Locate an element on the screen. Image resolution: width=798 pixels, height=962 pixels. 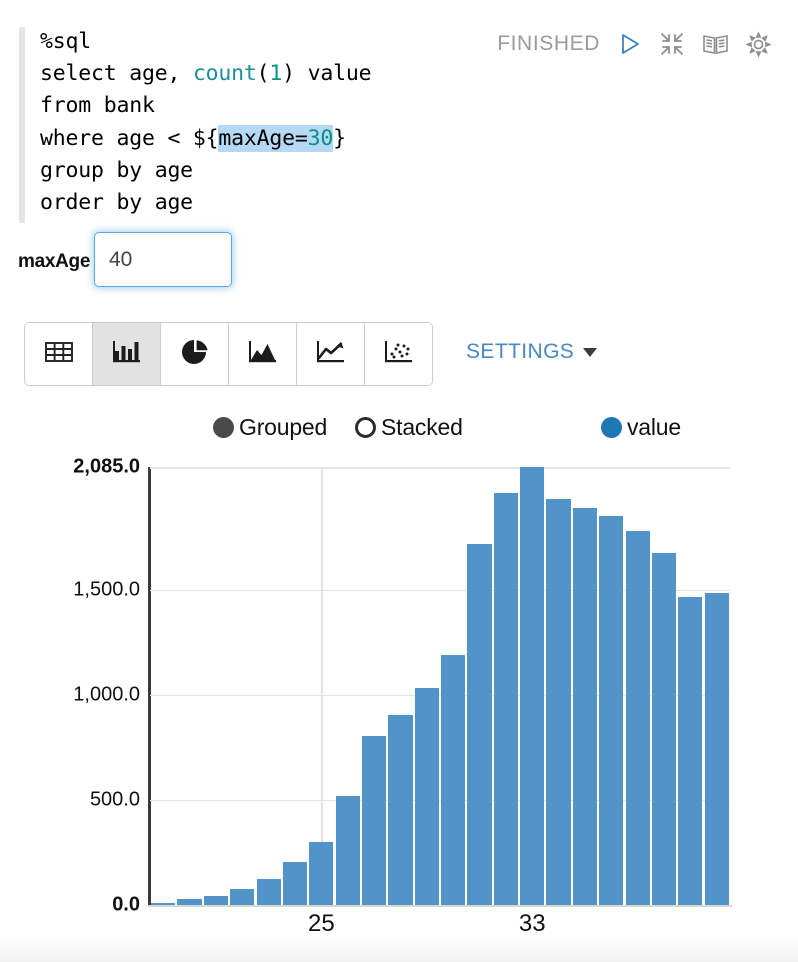
bar-chart-icon is located at coordinates (127, 354).